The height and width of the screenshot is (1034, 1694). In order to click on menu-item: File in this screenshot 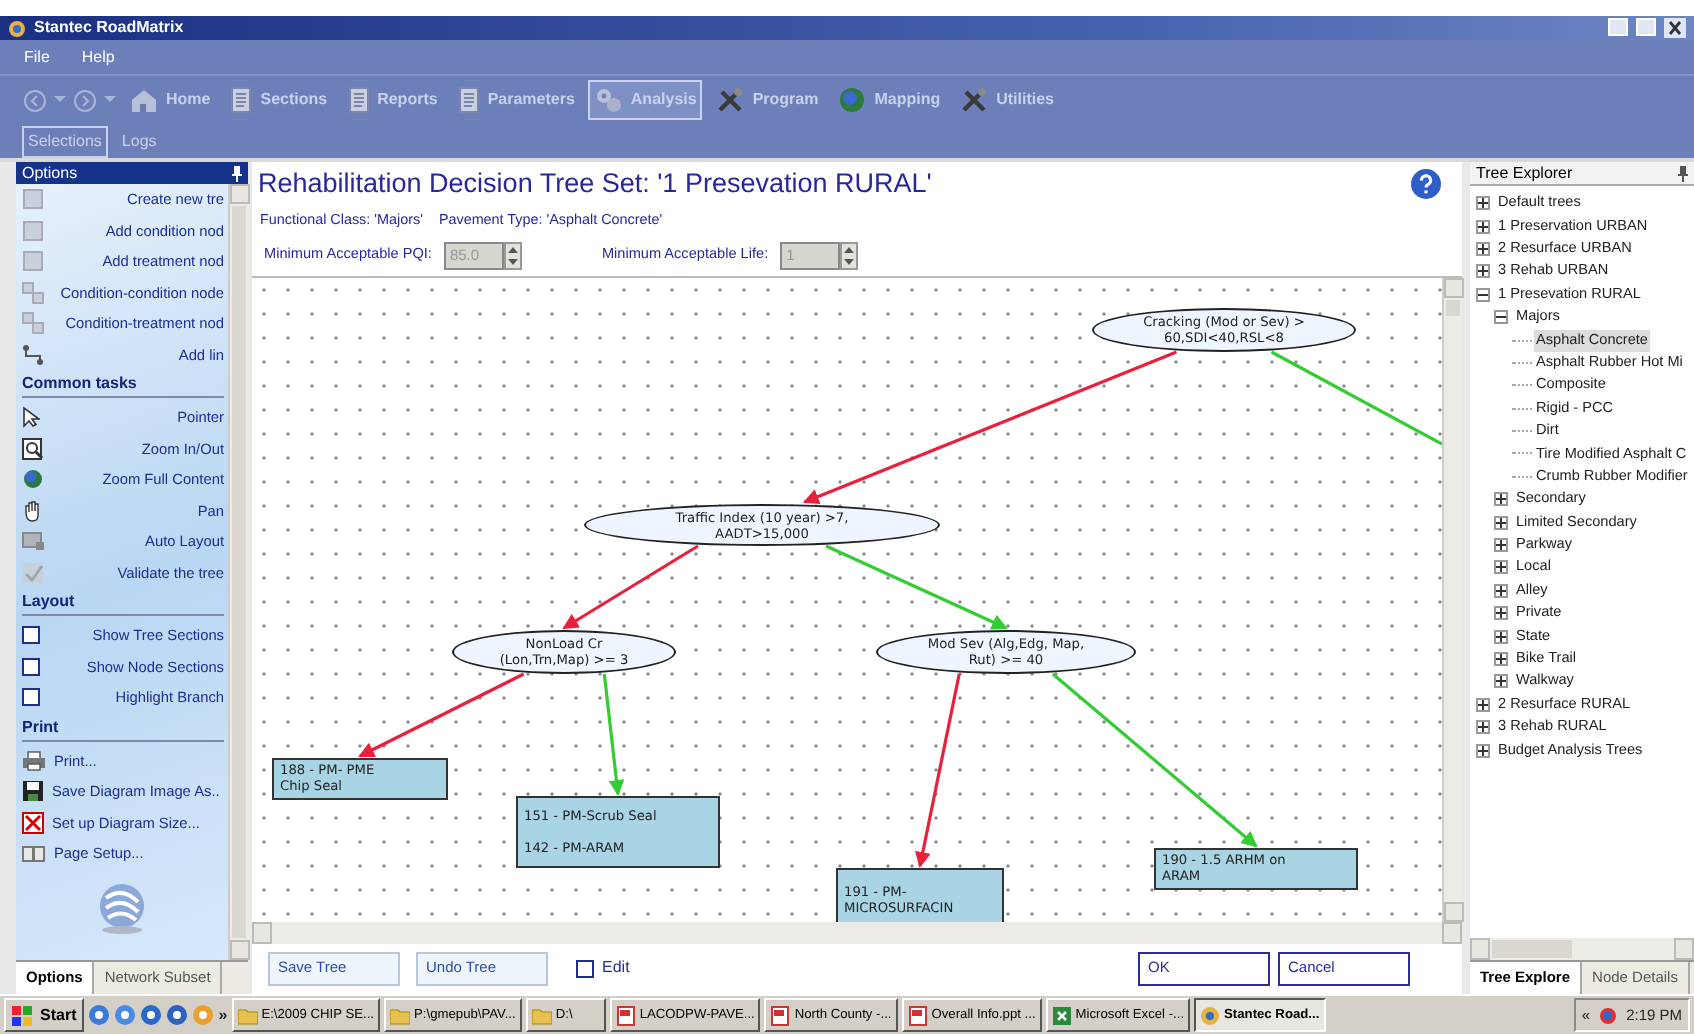, I will do `click(37, 57)`.